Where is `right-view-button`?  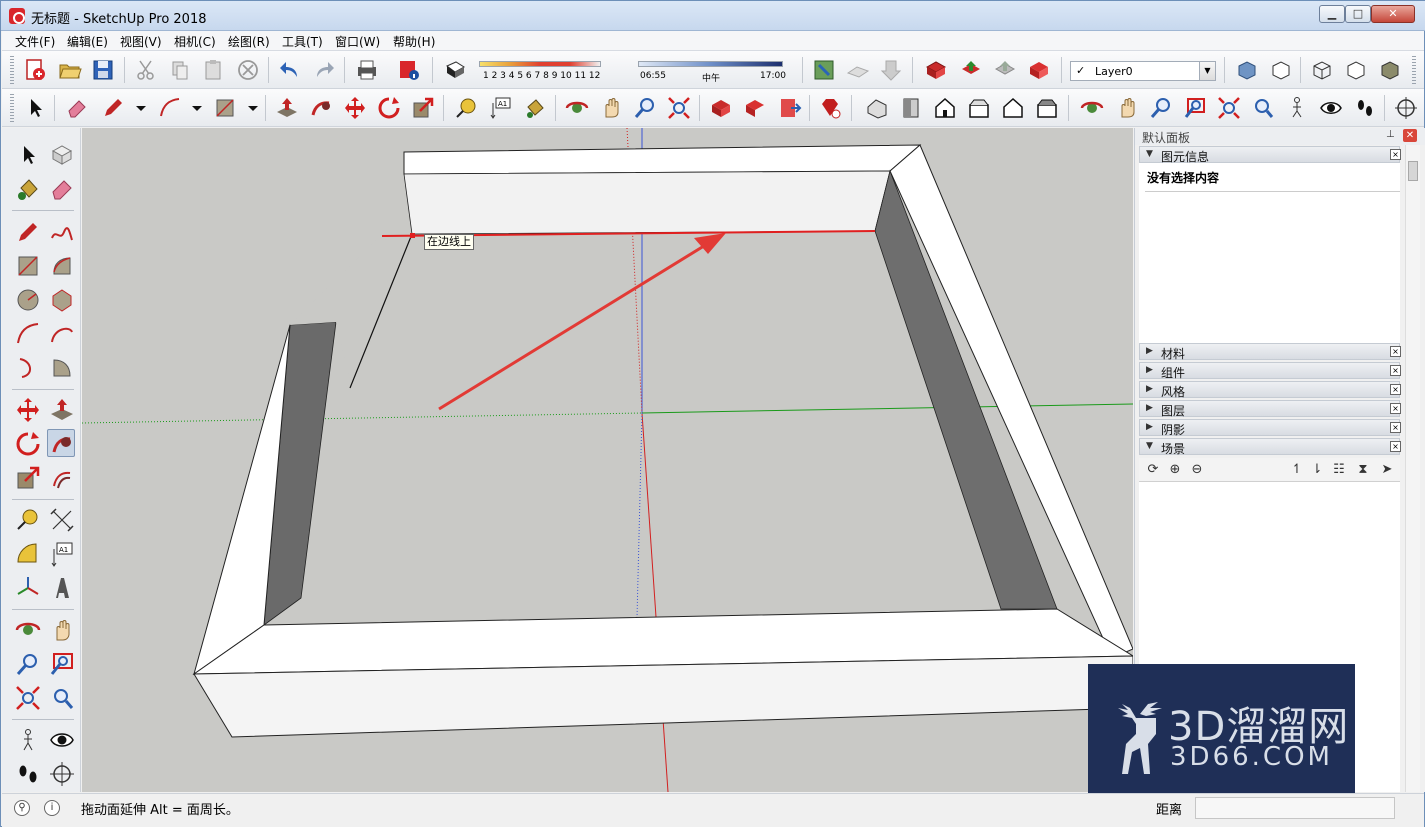 right-view-button is located at coordinates (979, 108).